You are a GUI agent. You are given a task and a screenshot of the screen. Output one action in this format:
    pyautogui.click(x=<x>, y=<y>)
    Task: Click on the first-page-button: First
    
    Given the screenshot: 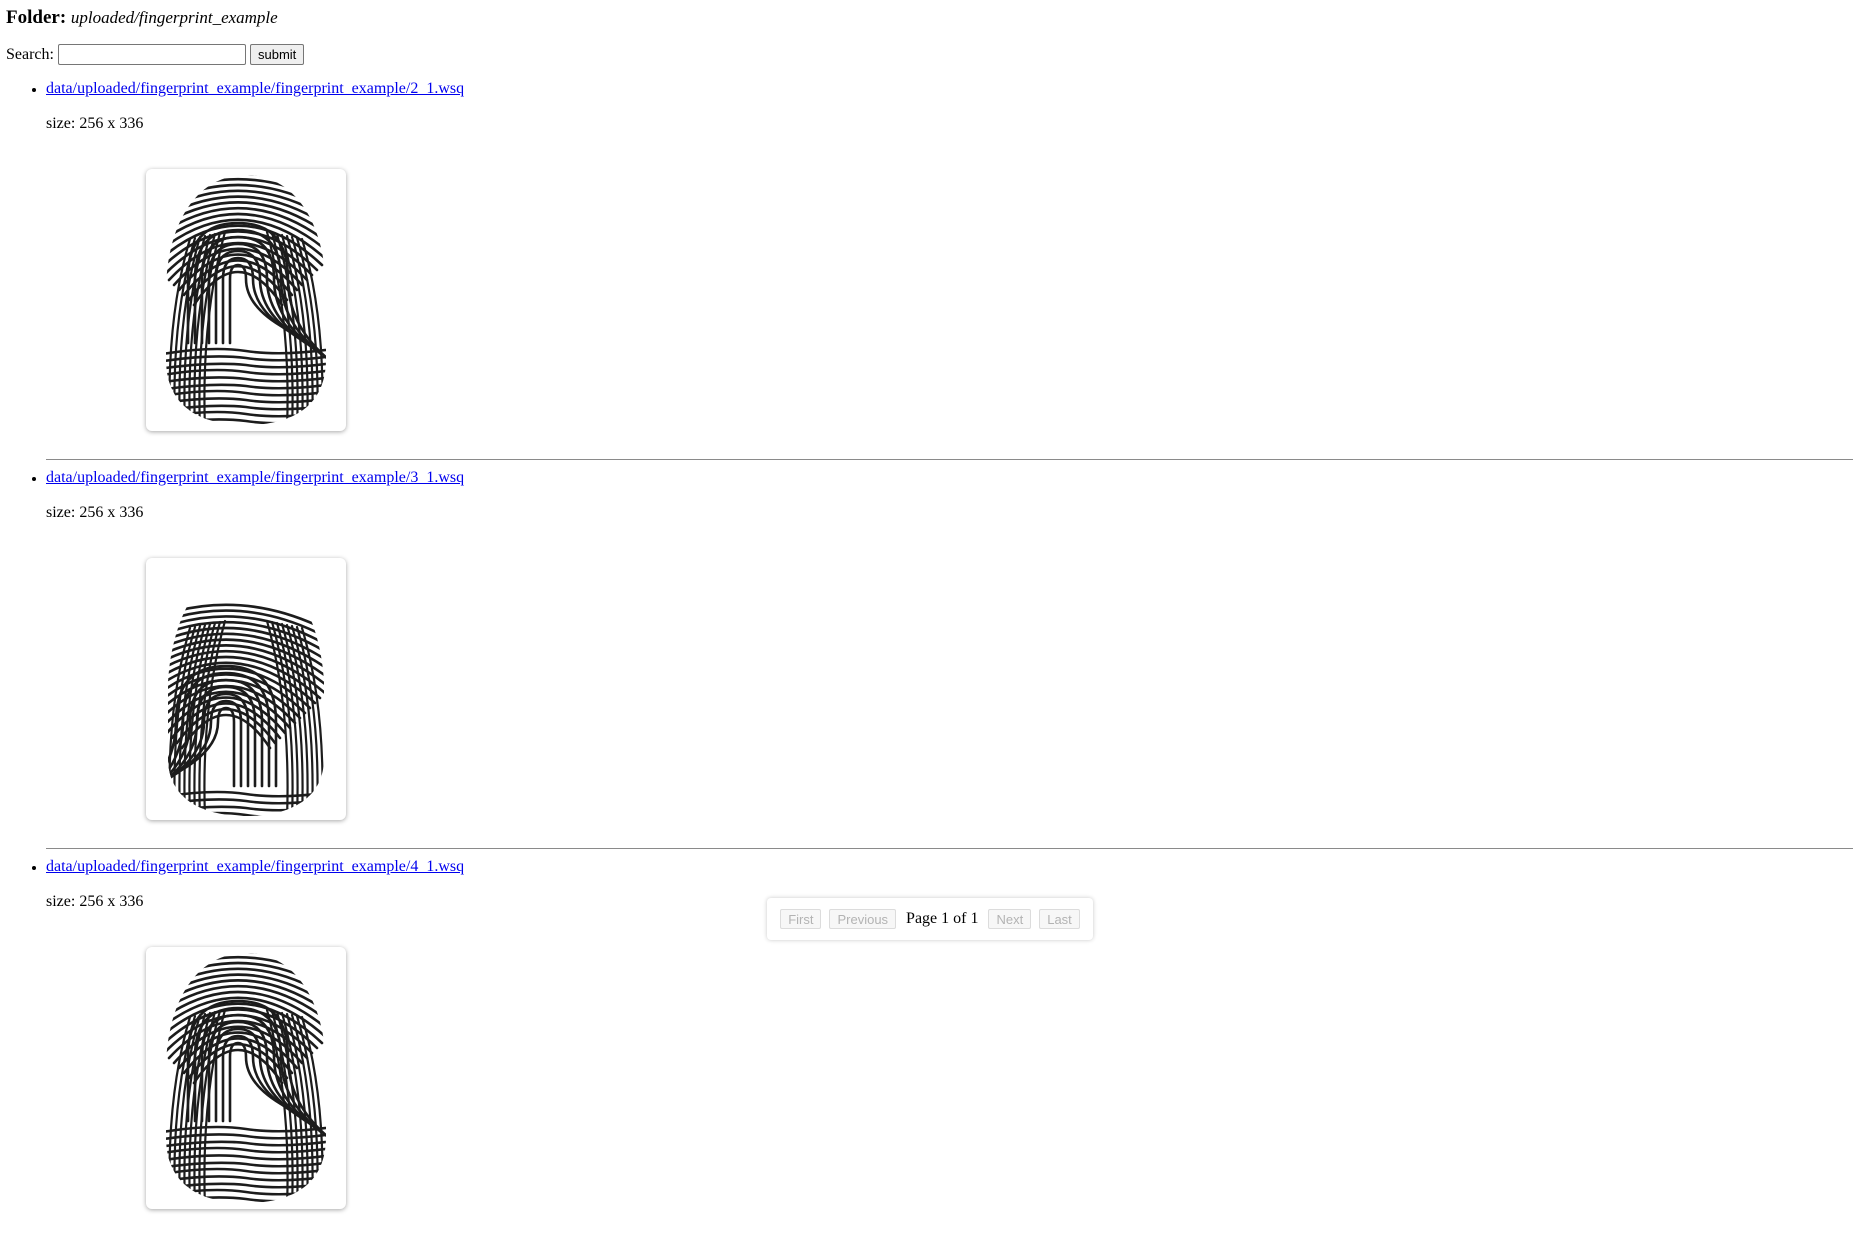 What is the action you would take?
    pyautogui.click(x=801, y=919)
    